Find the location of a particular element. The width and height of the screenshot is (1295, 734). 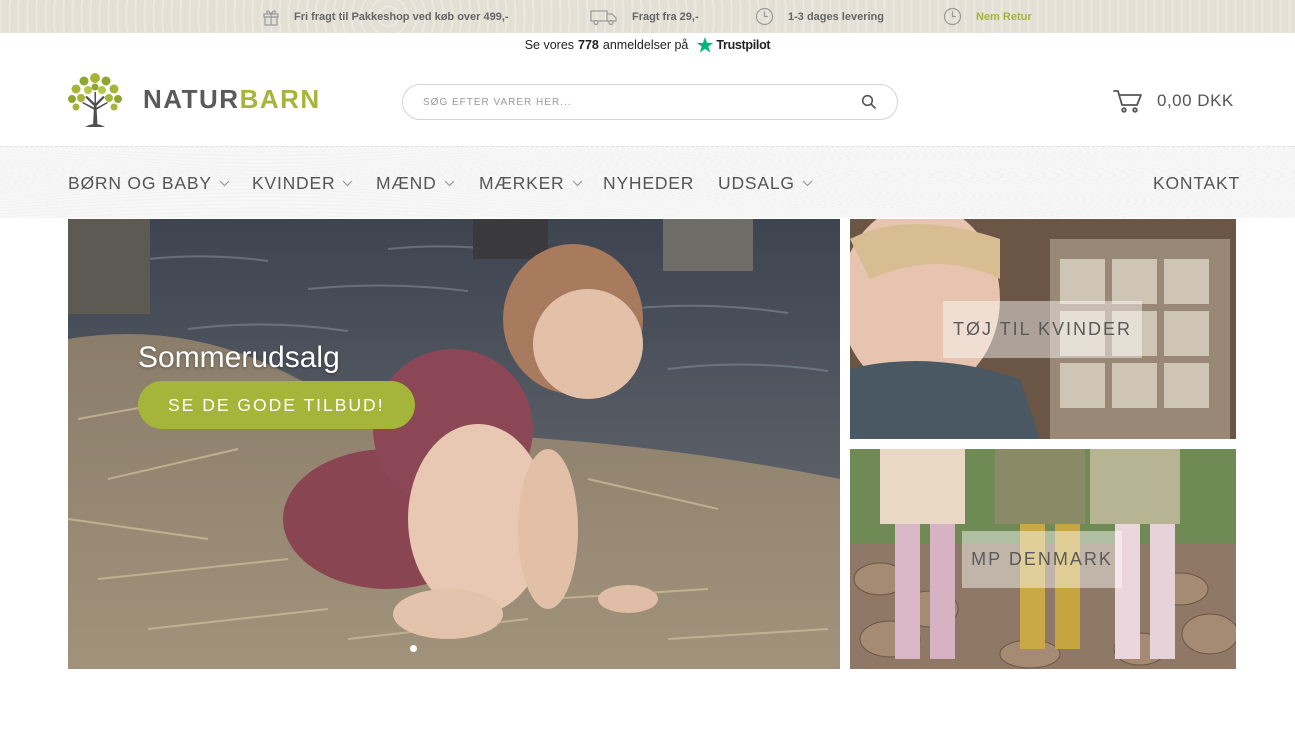

cart-button: 0,00 DKK is located at coordinates (1173, 101).